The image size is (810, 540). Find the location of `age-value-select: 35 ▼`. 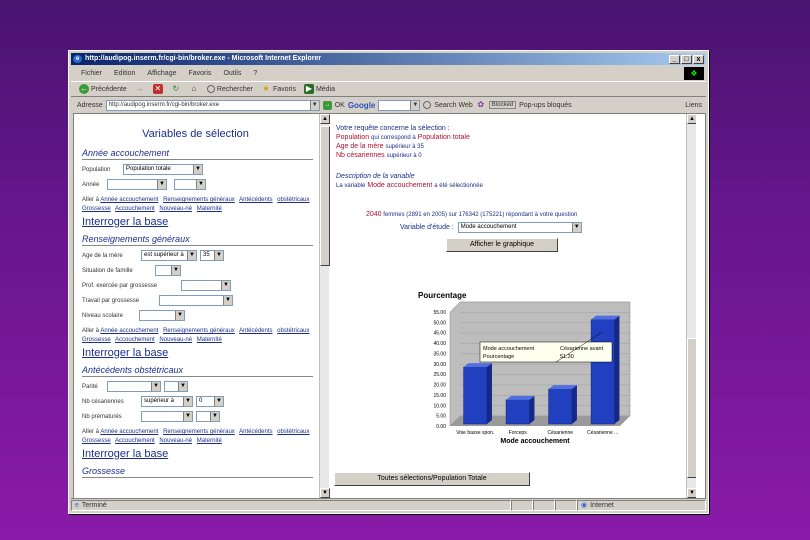

age-value-select: 35 ▼ is located at coordinates (212, 255).